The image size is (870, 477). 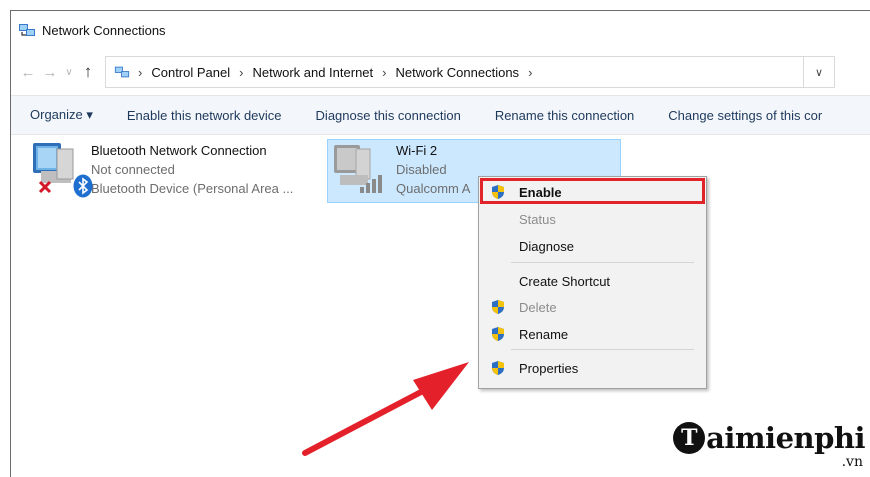 I want to click on enable-network-device-button: Enable this network device, so click(x=204, y=115).